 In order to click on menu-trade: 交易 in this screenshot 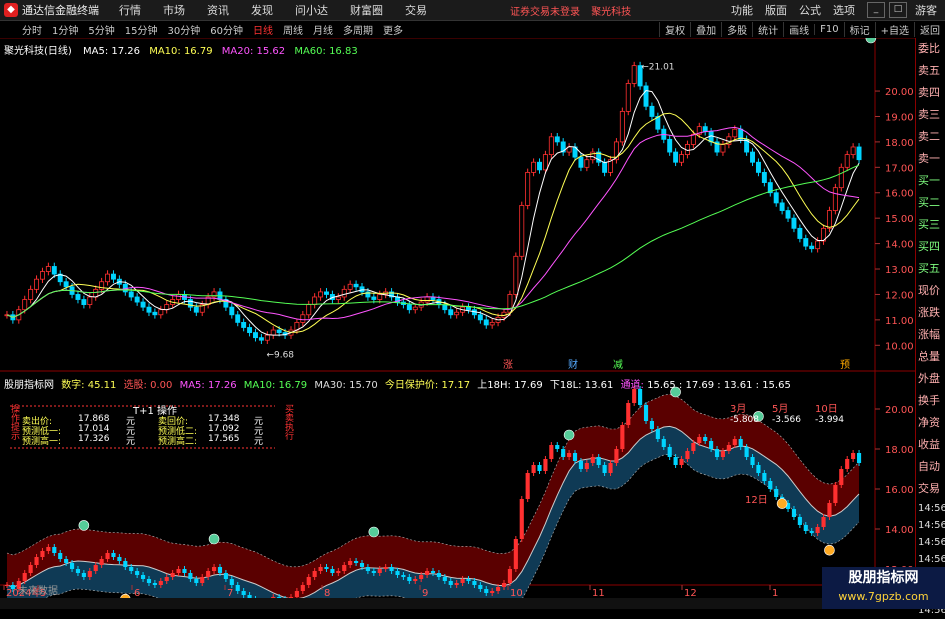, I will do `click(416, 10)`.